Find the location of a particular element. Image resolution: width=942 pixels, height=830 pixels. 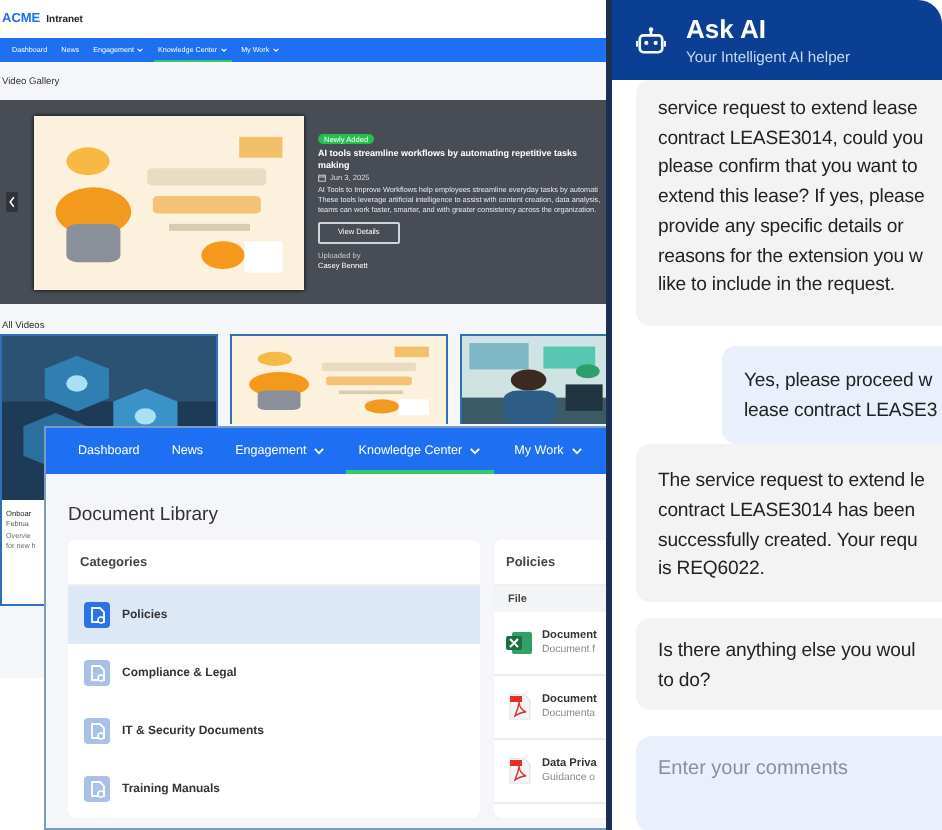

assistant-message: service request to extend lease contract LEASE3014, could you please confirm that you want to extend this lease? If yes, please provide any specific details or reasons for the extension you w like to include in the request. is located at coordinates (789, 203).